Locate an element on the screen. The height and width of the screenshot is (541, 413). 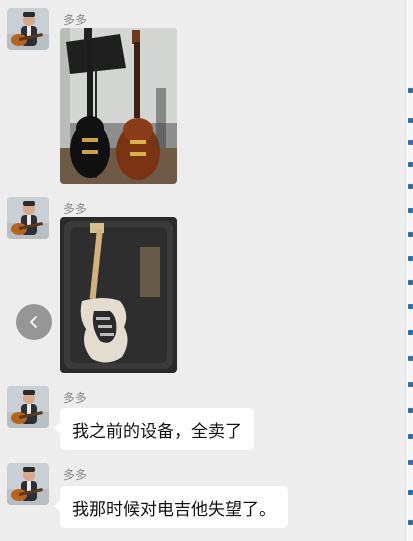
message-bubble: 我那时候对电吉他失望了。 is located at coordinates (171, 507).